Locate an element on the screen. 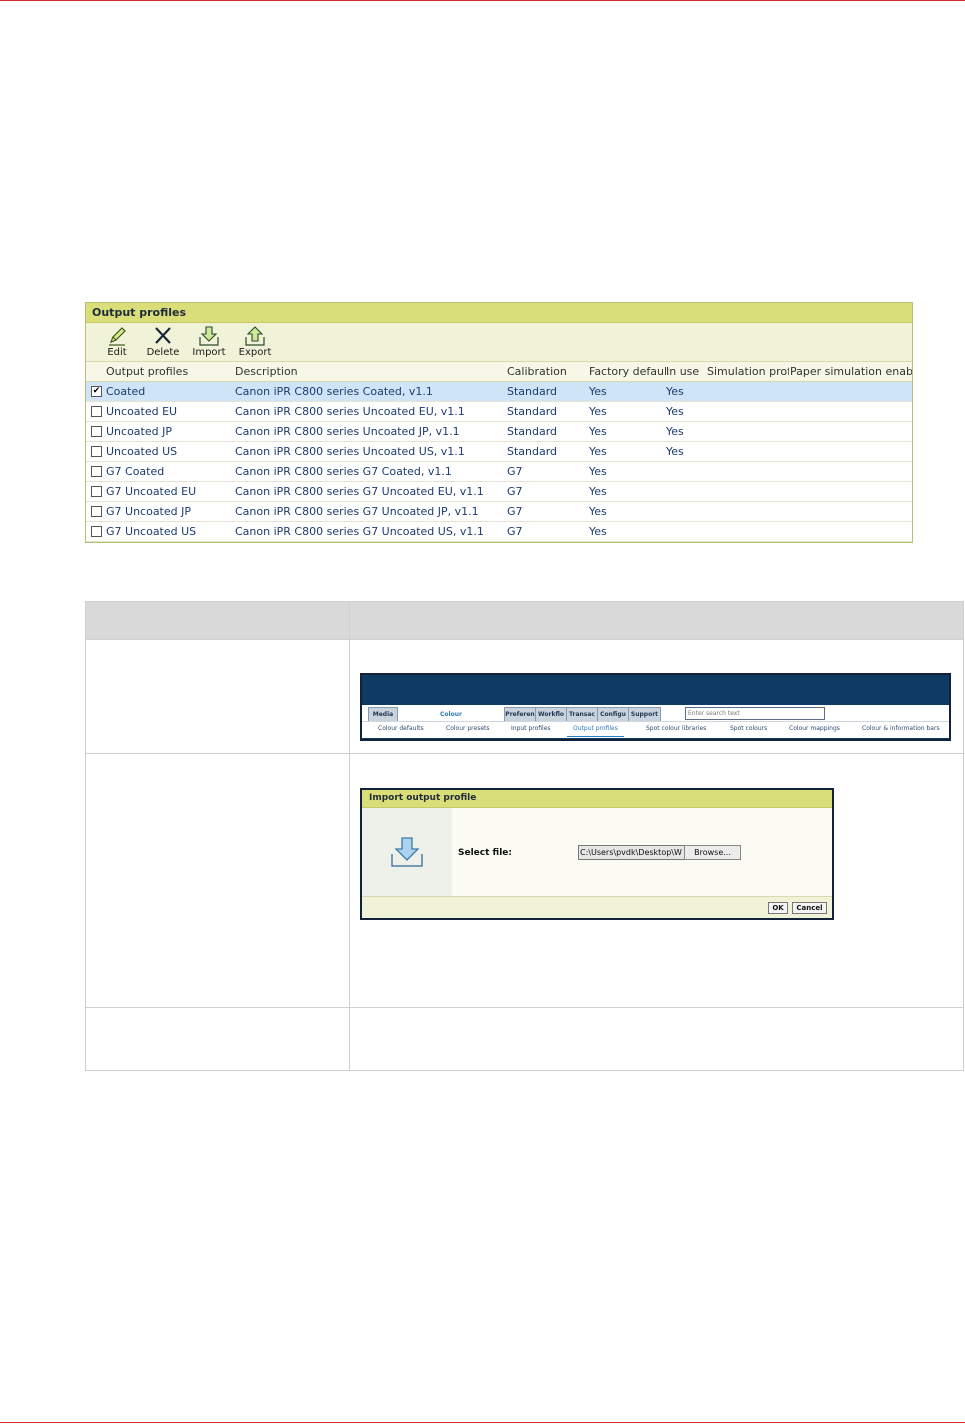  subtab-colour-presets: Colour presets is located at coordinates (468, 729).